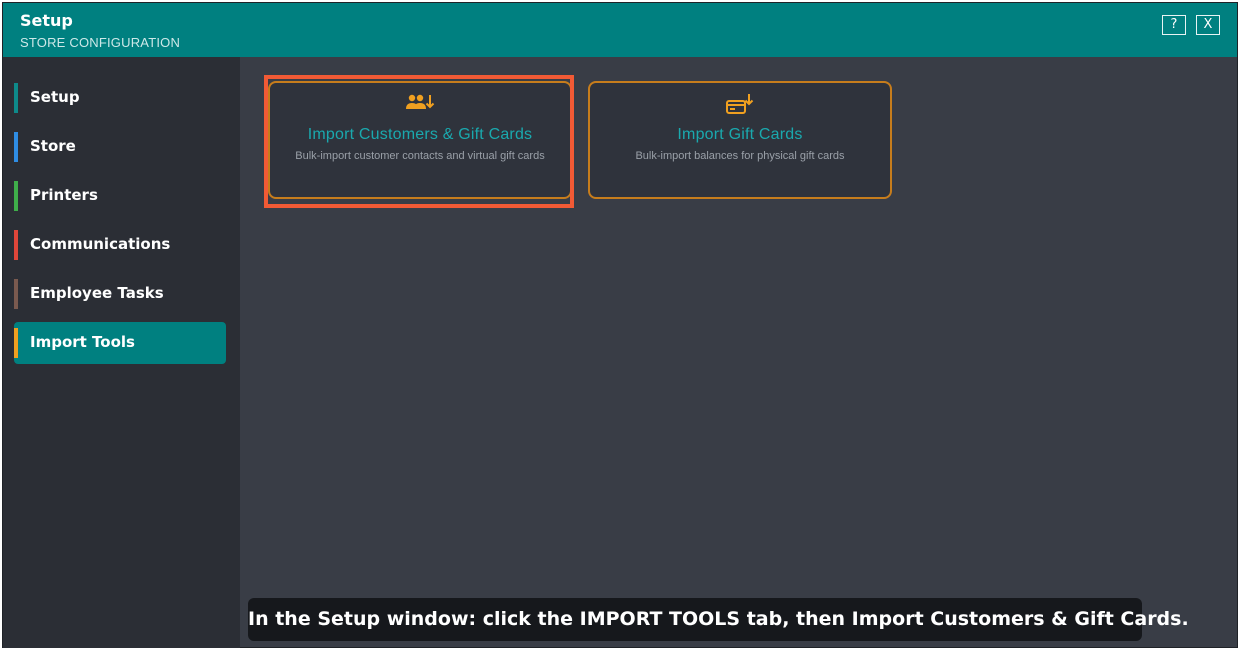 This screenshot has height=650, width=1240. I want to click on sidebar-item-label: Import Tools, so click(82, 342).